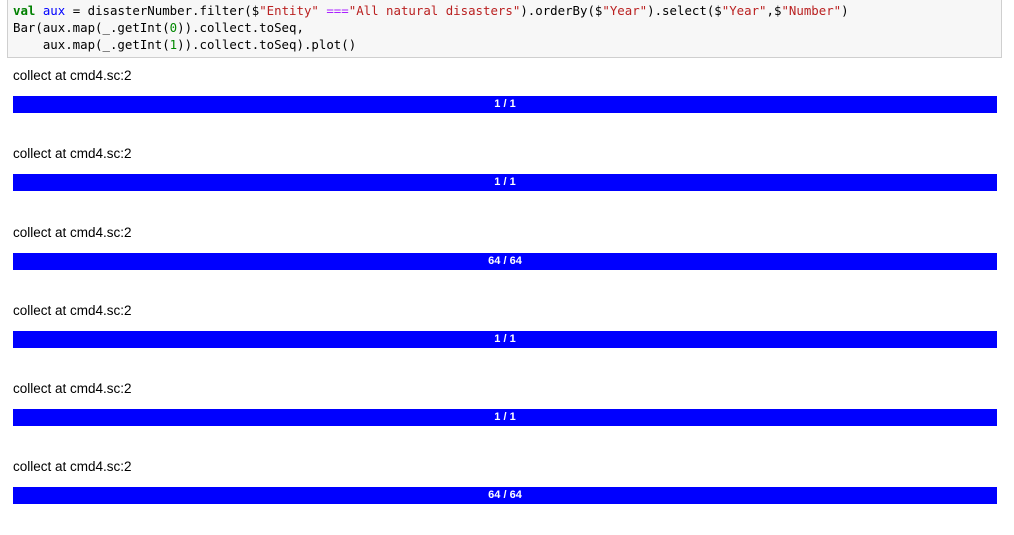 The width and height of the screenshot is (1014, 535). I want to click on code-line-2: Bar(aux.map(_.getInt(0)).collect.toSeq,, so click(158, 27).